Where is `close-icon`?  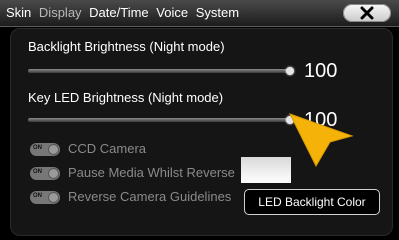
close-icon is located at coordinates (367, 13).